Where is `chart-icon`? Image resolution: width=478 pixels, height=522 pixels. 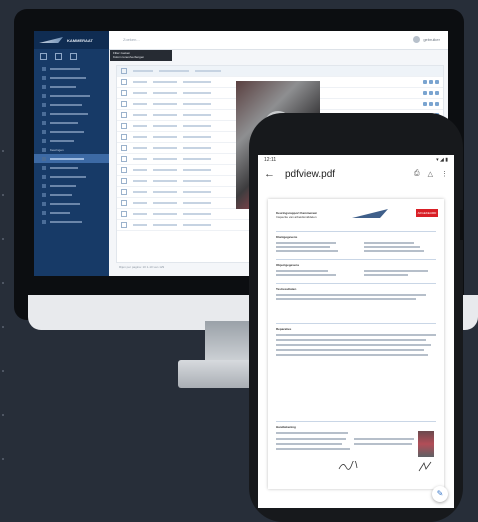 chart-icon is located at coordinates (73, 56).